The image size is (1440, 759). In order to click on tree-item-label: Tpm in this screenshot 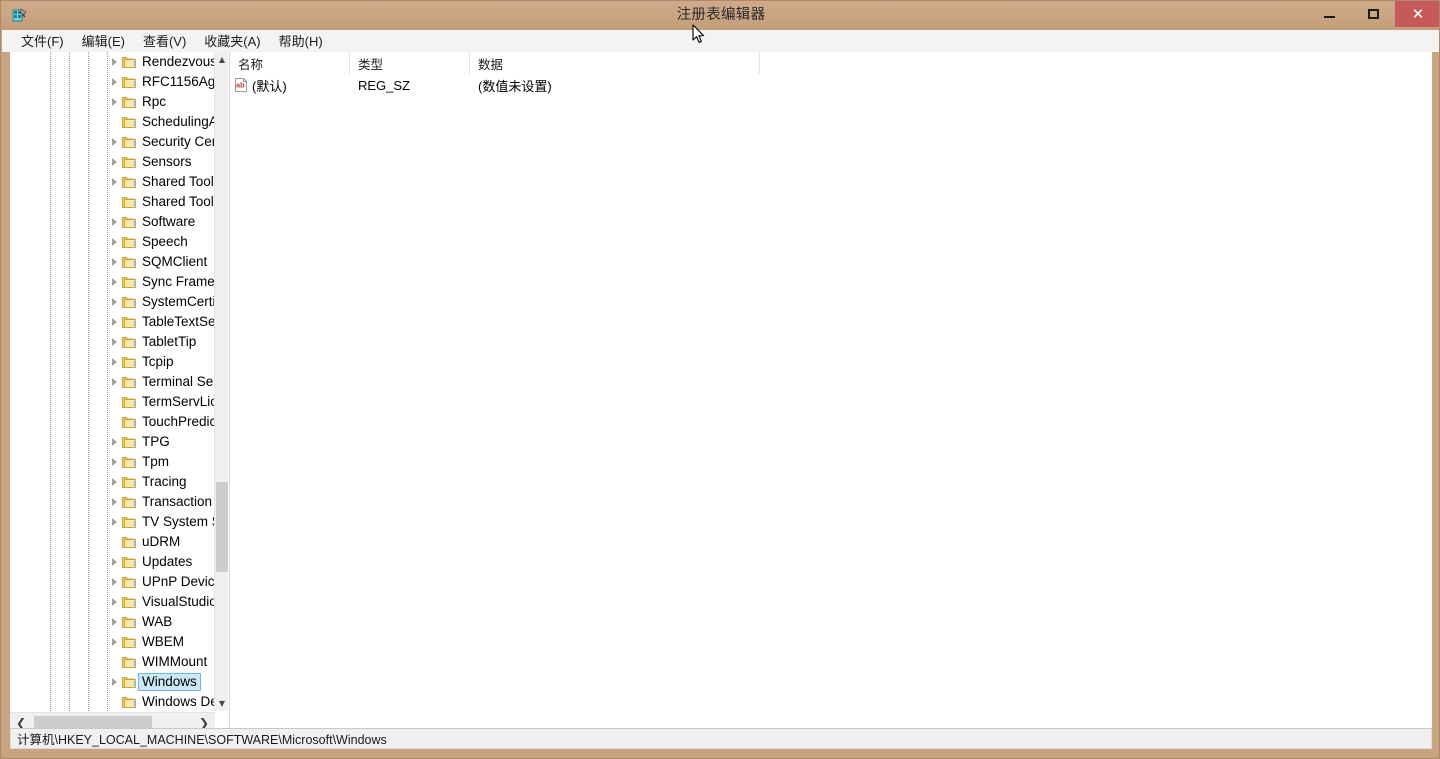, I will do `click(155, 461)`.